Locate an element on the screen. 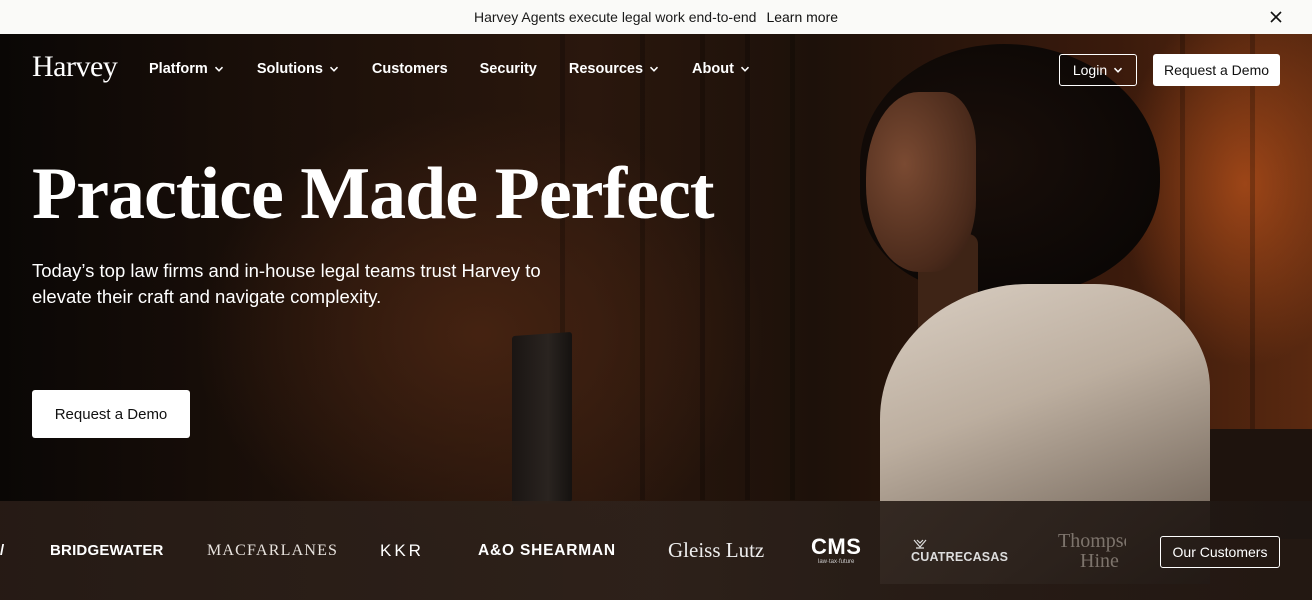  nav-solutions: Solutions is located at coordinates (298, 69).